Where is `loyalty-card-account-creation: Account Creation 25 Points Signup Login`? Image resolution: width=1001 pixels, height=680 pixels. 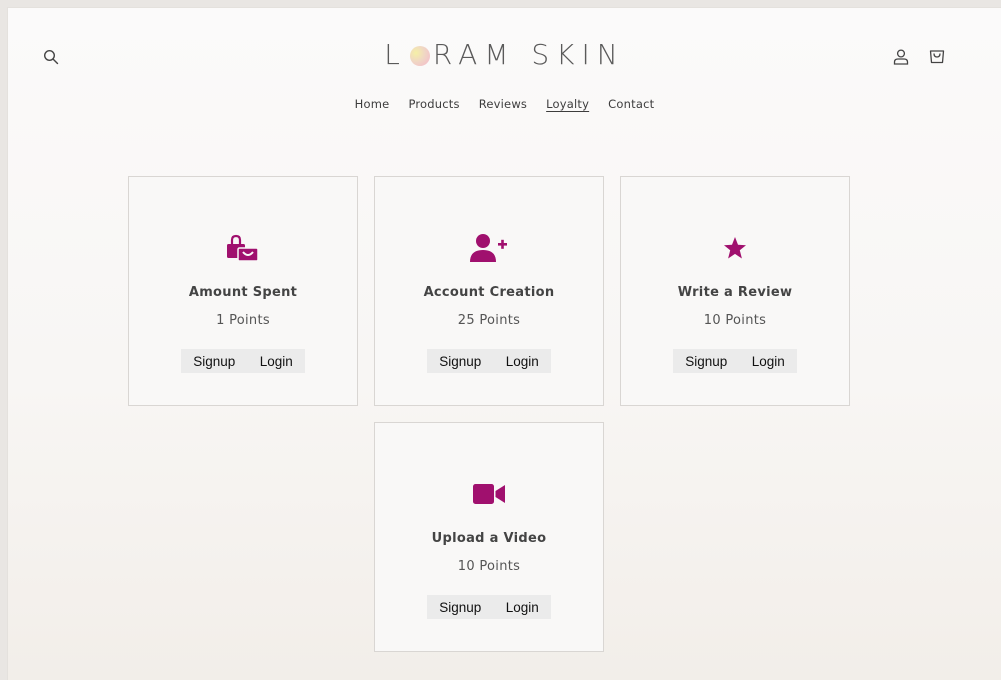 loyalty-card-account-creation: Account Creation 25 Points Signup Login is located at coordinates (489, 291).